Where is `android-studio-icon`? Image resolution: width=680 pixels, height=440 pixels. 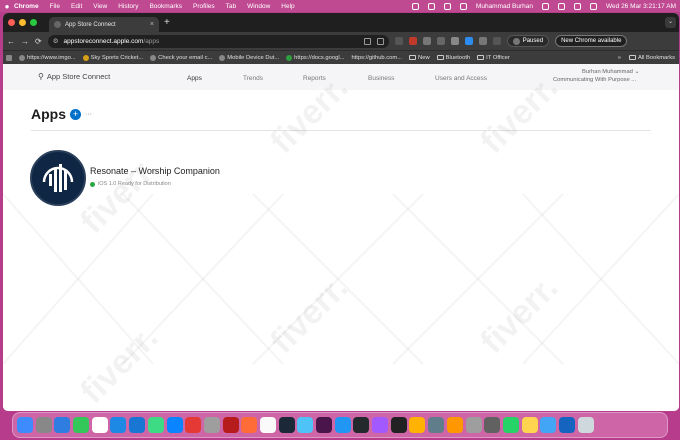
android-studio-icon is located at coordinates (155, 425).